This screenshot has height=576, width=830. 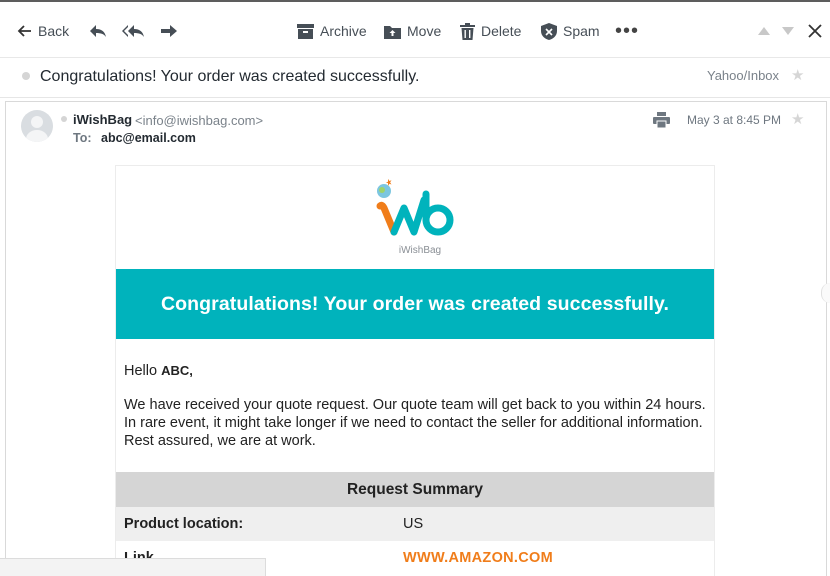 I want to click on archive-button: Archive, so click(x=332, y=31).